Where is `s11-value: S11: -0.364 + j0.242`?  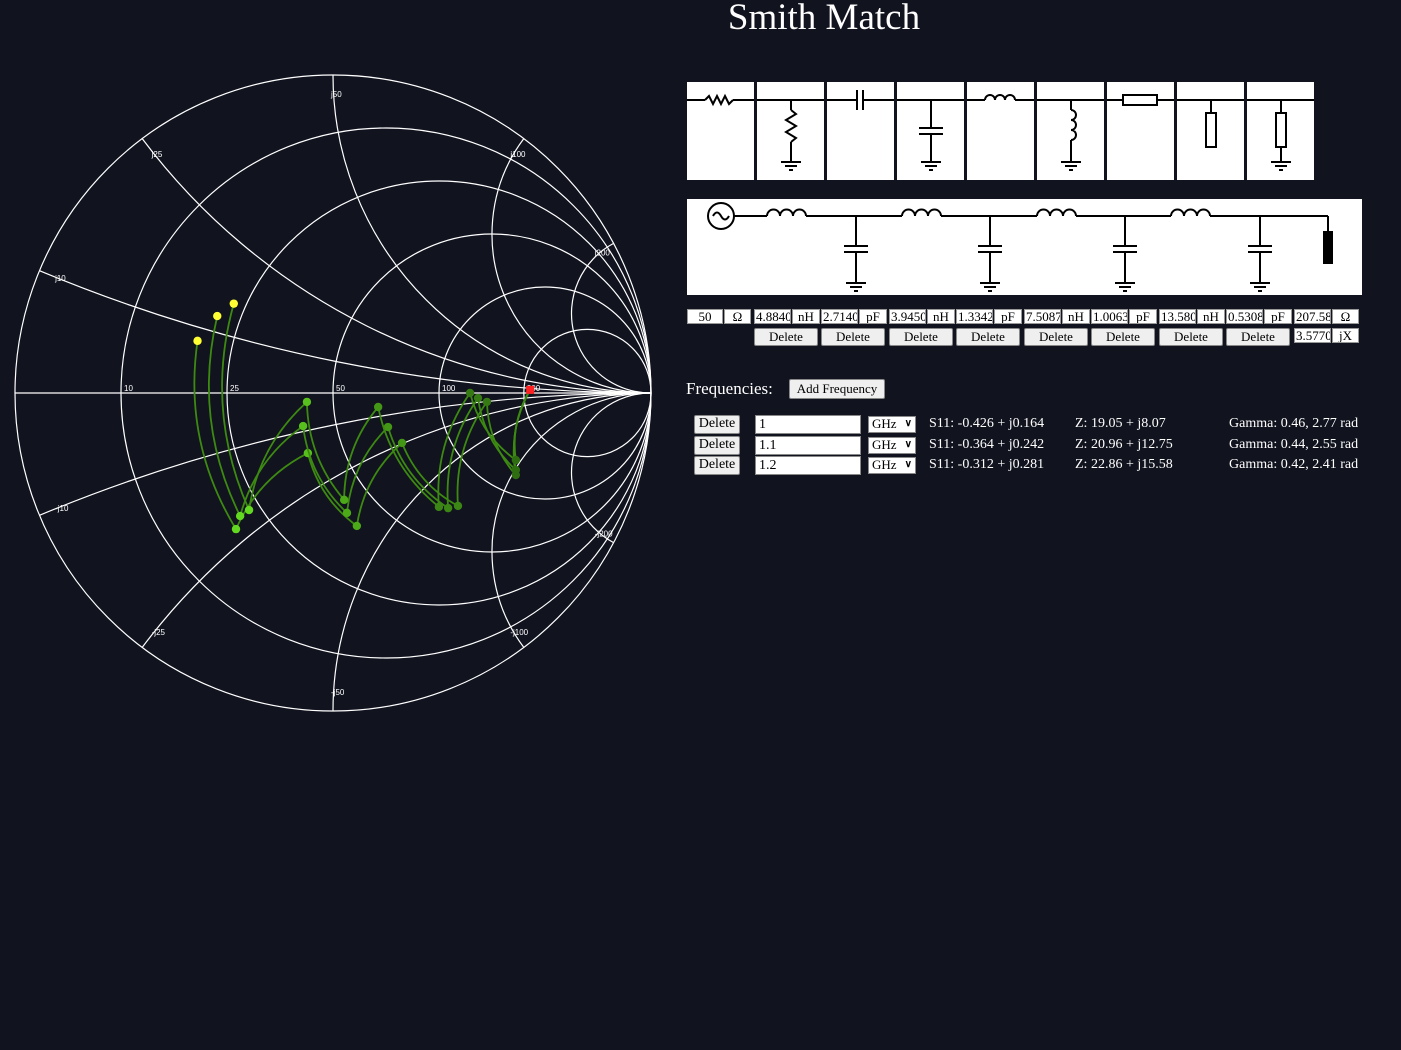 s11-value: S11: -0.364 + j0.242 is located at coordinates (987, 444).